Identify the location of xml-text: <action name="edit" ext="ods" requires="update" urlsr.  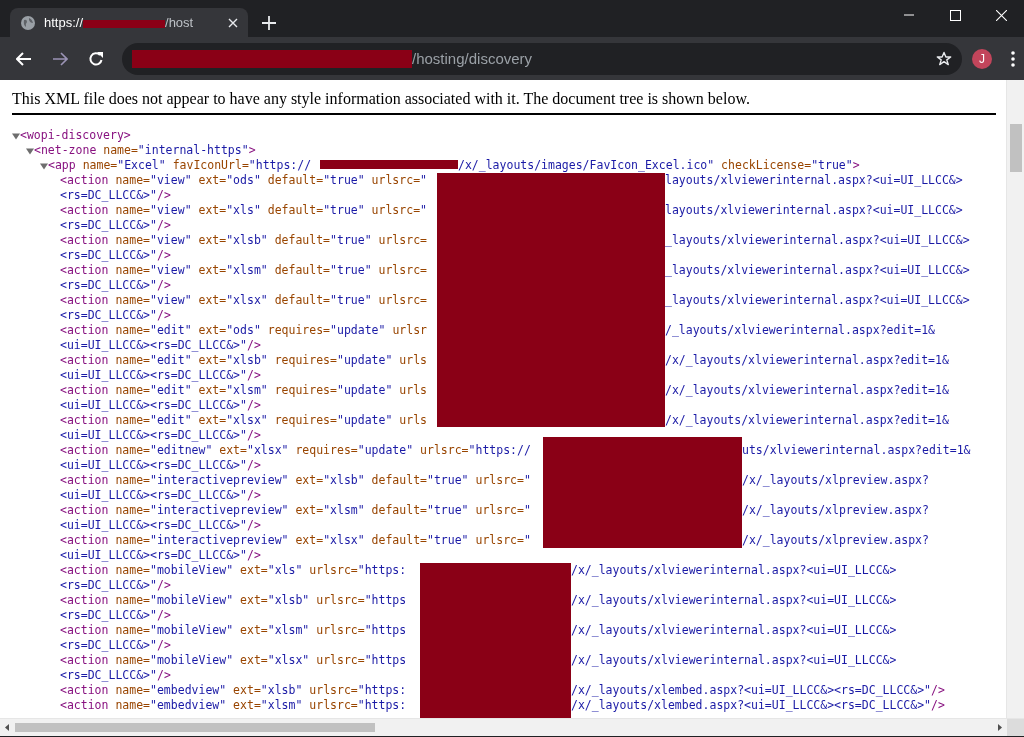
(243, 330).